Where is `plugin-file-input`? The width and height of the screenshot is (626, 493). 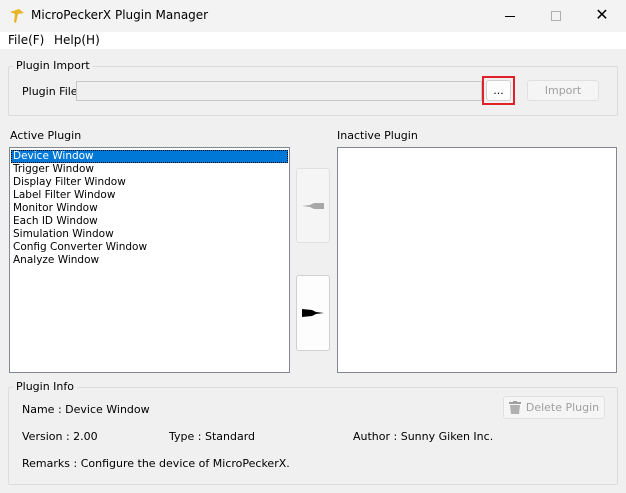
plugin-file-input is located at coordinates (279, 91).